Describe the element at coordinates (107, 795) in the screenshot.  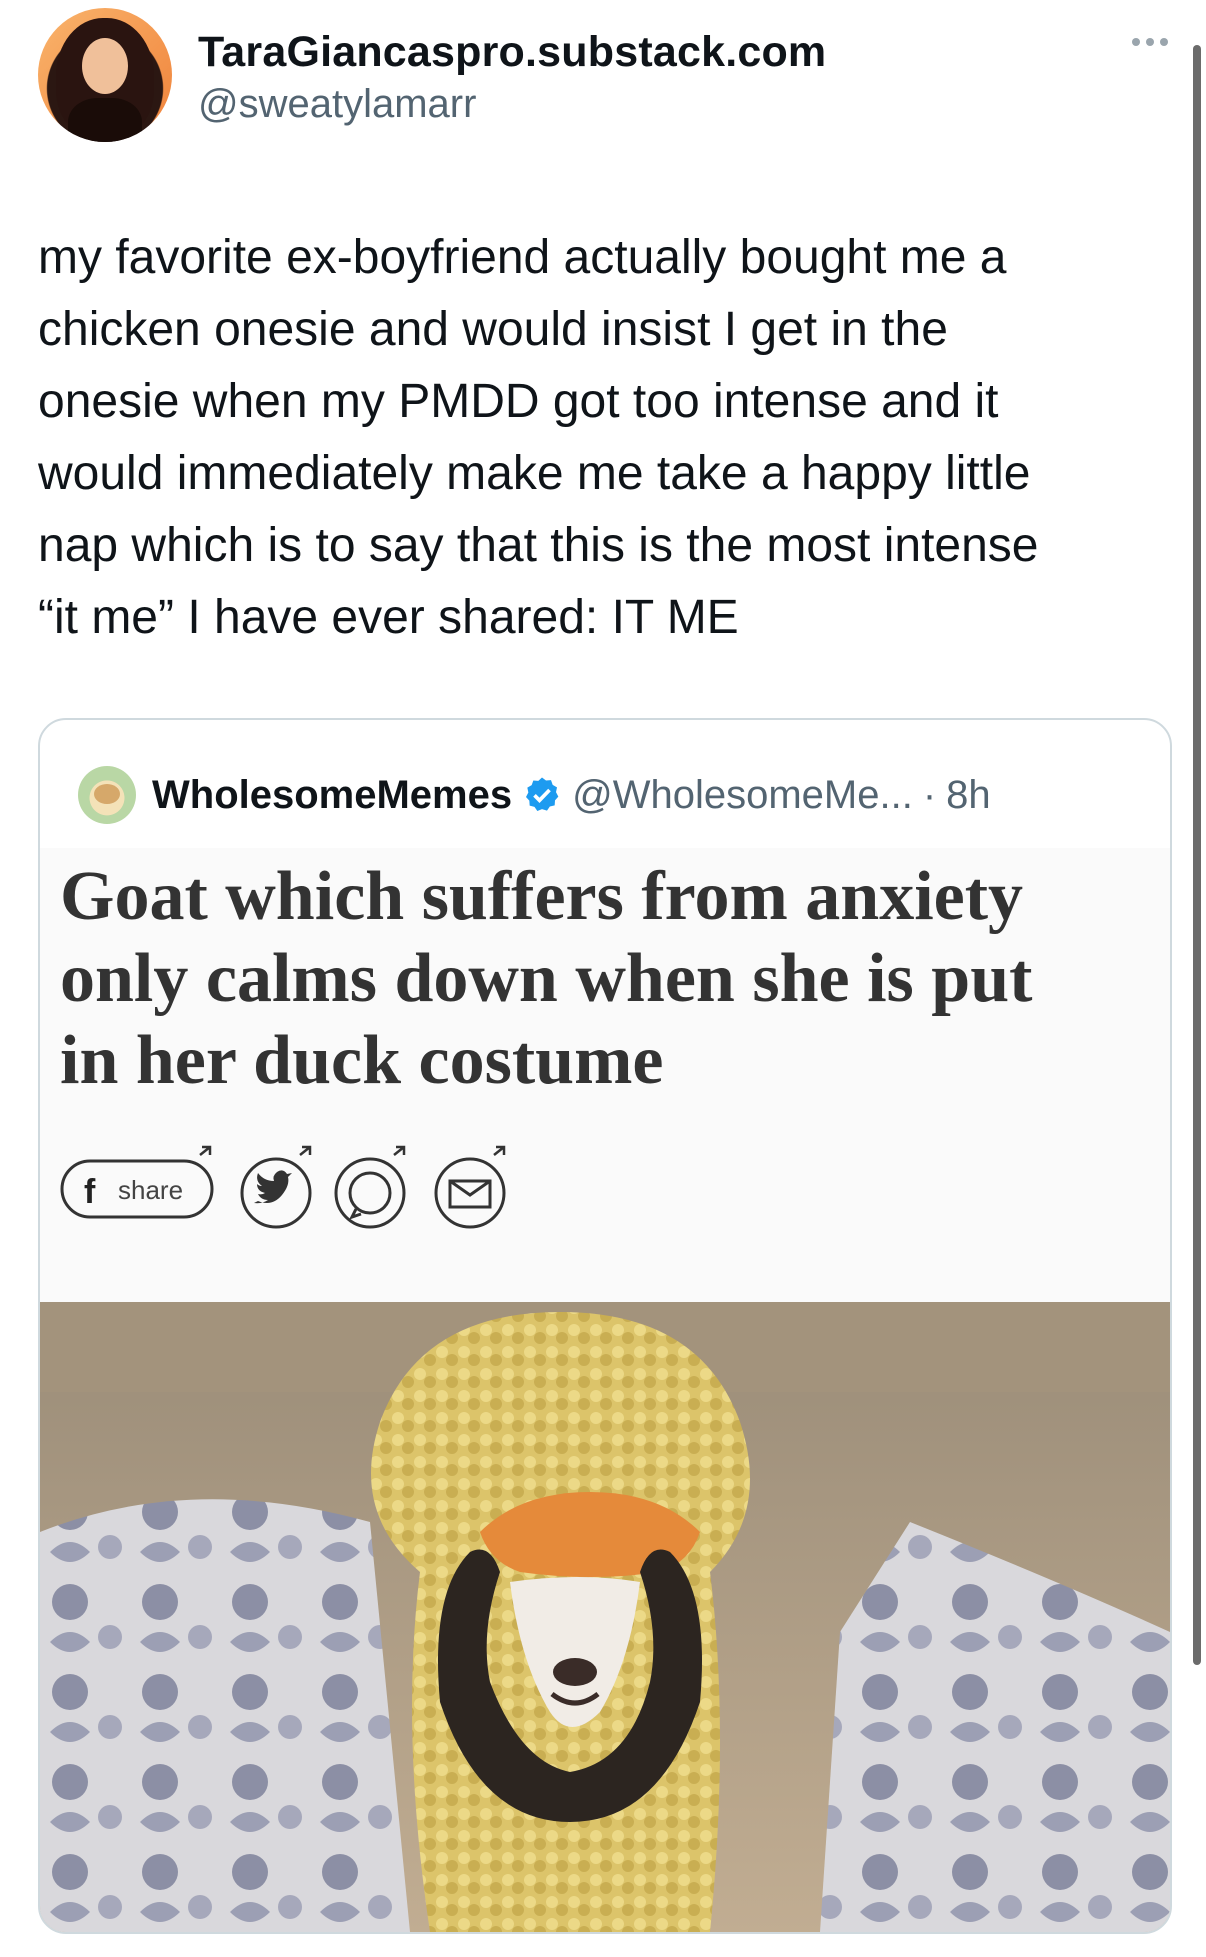
I see `quoted-avatar` at that location.